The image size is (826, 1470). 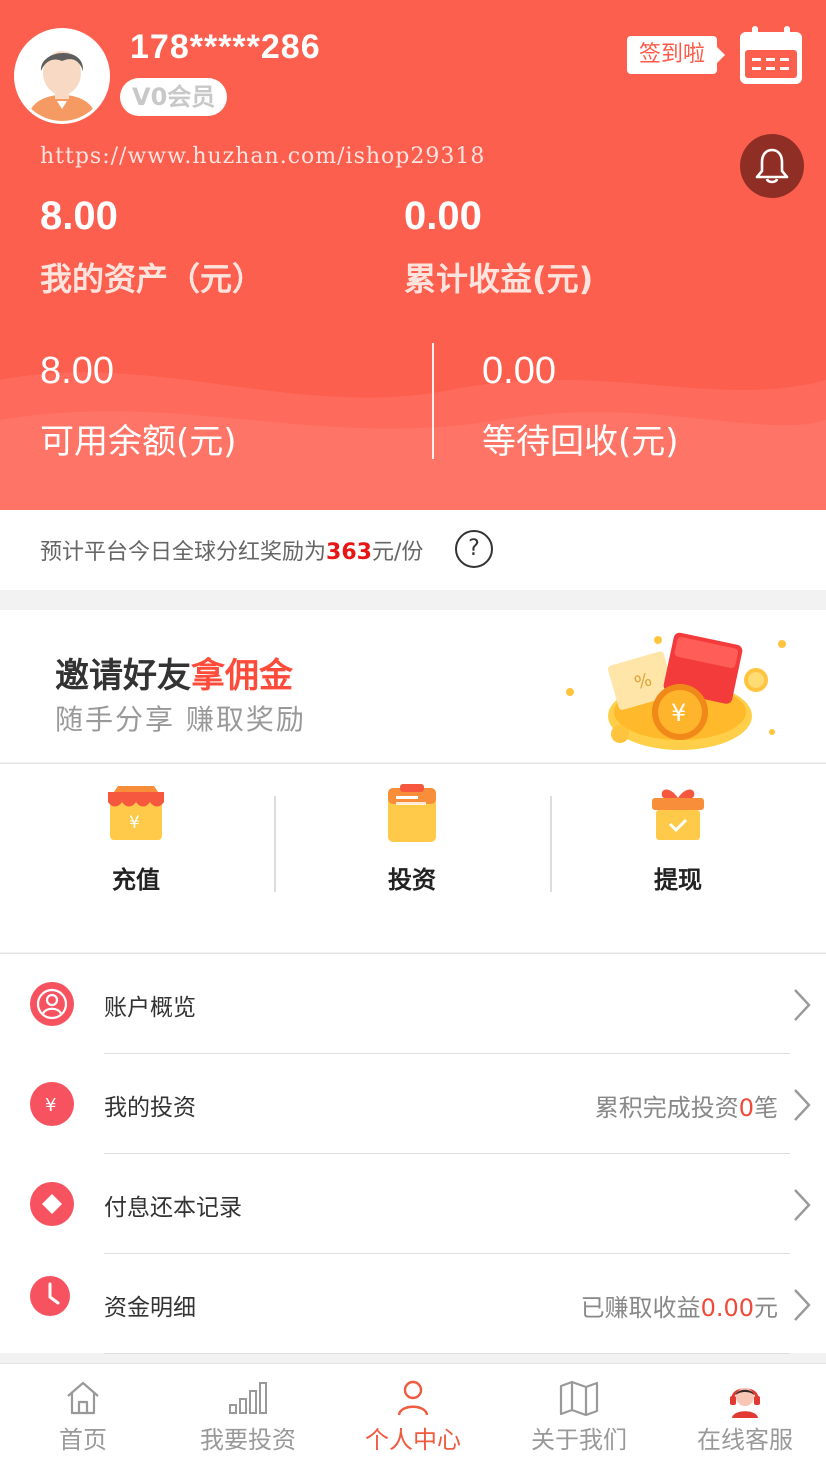 What do you see at coordinates (746, 1108) in the screenshot?
I see `investment-count-value: 0` at bounding box center [746, 1108].